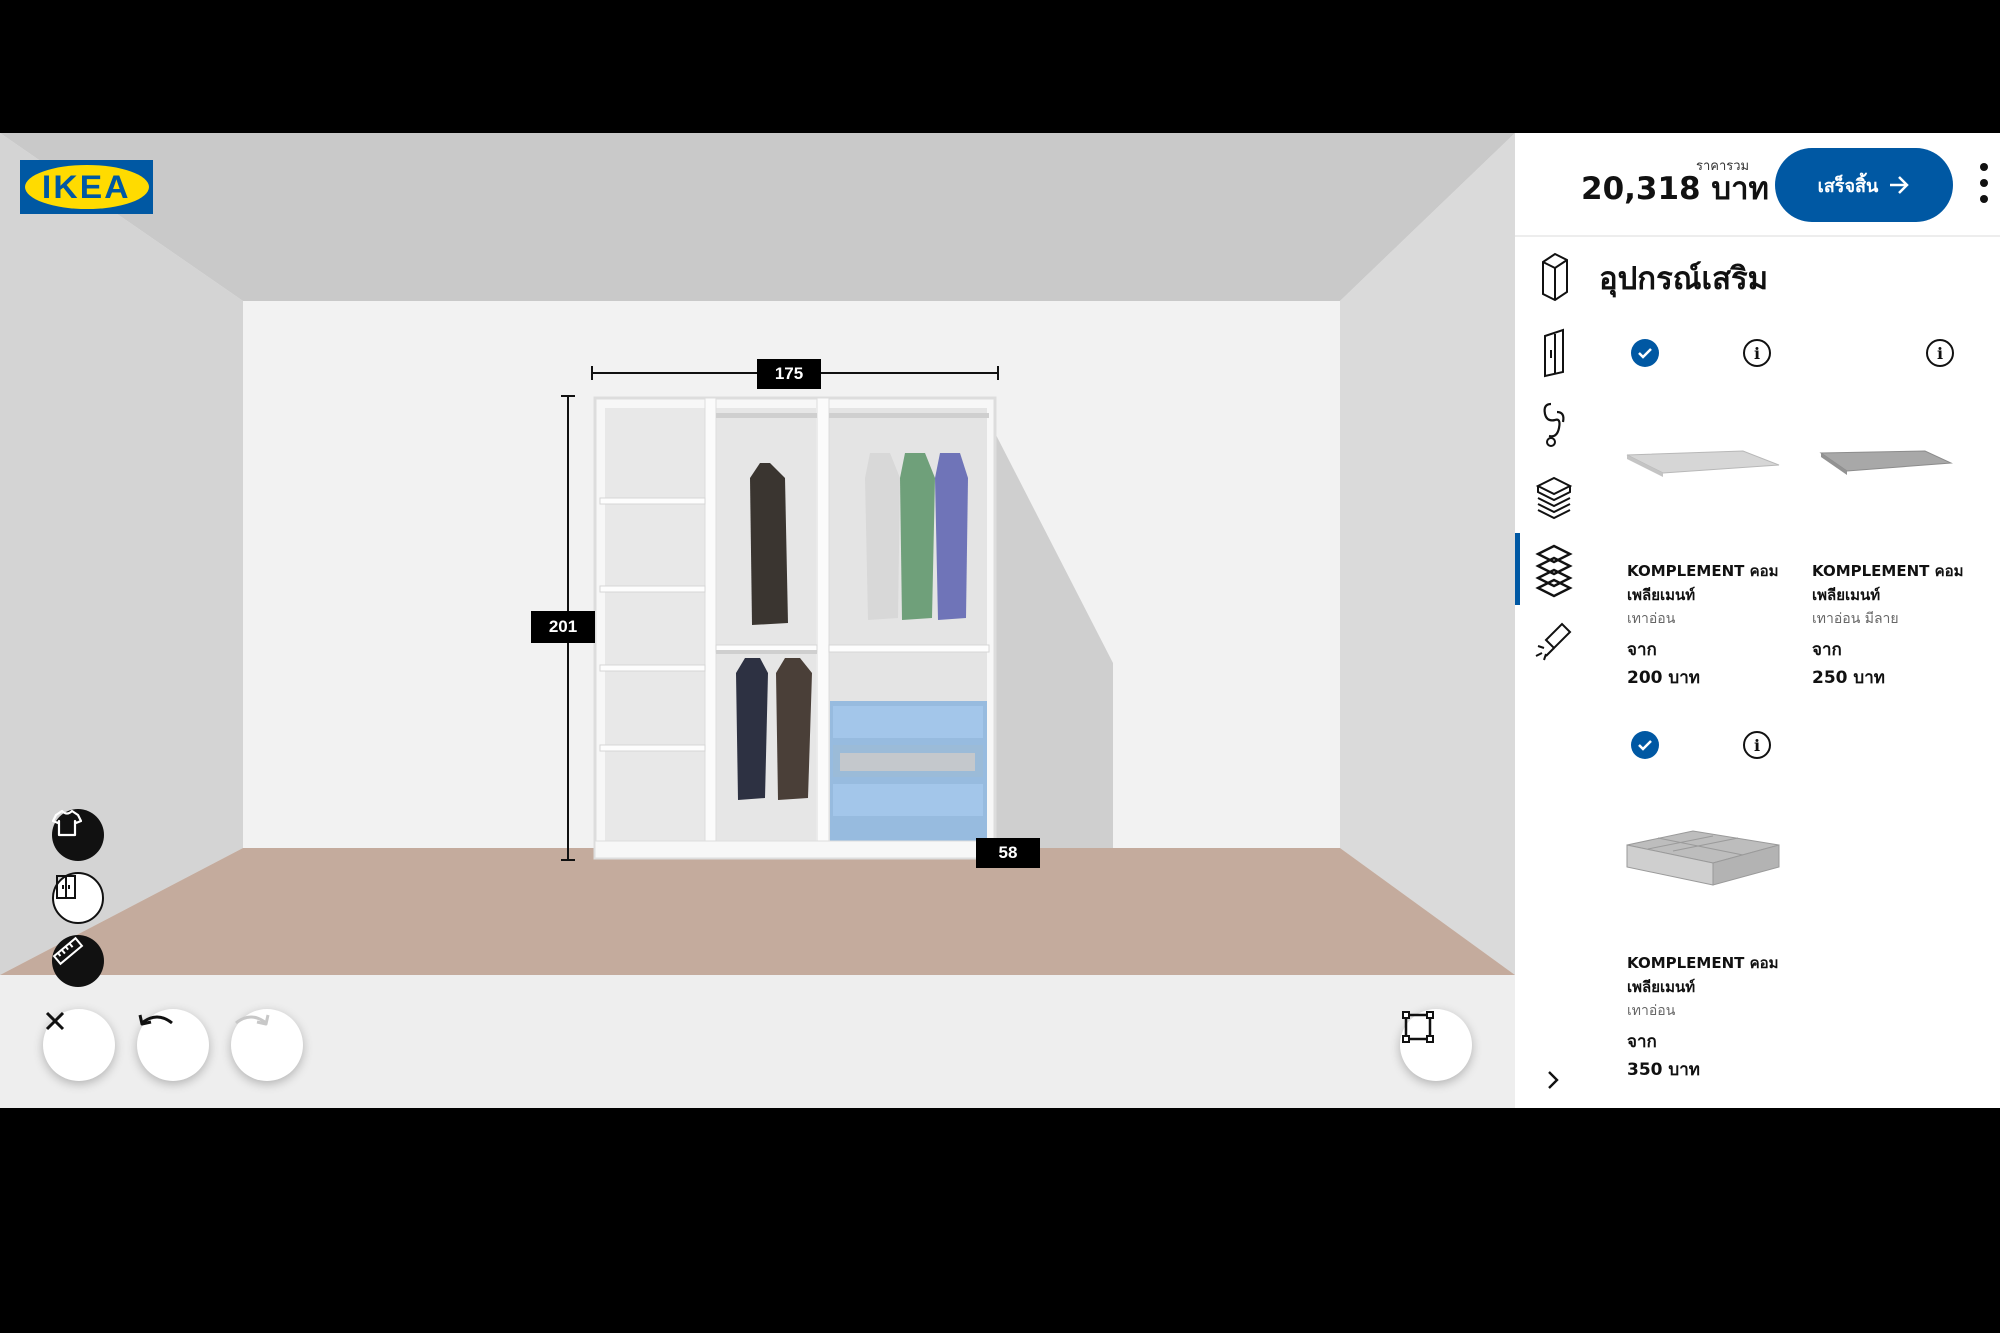  What do you see at coordinates (155, 1020) in the screenshot?
I see `undo-icon` at bounding box center [155, 1020].